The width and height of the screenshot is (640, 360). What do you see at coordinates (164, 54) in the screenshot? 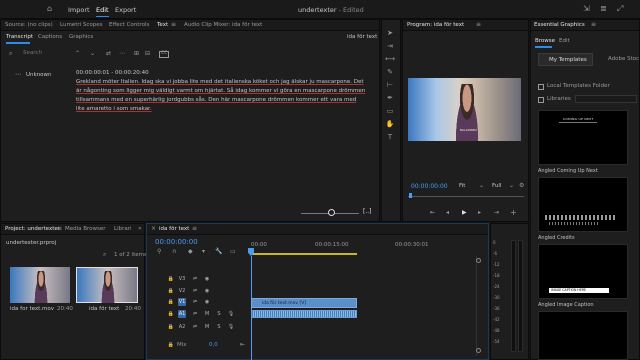
I see `captions-icon: CC` at bounding box center [164, 54].